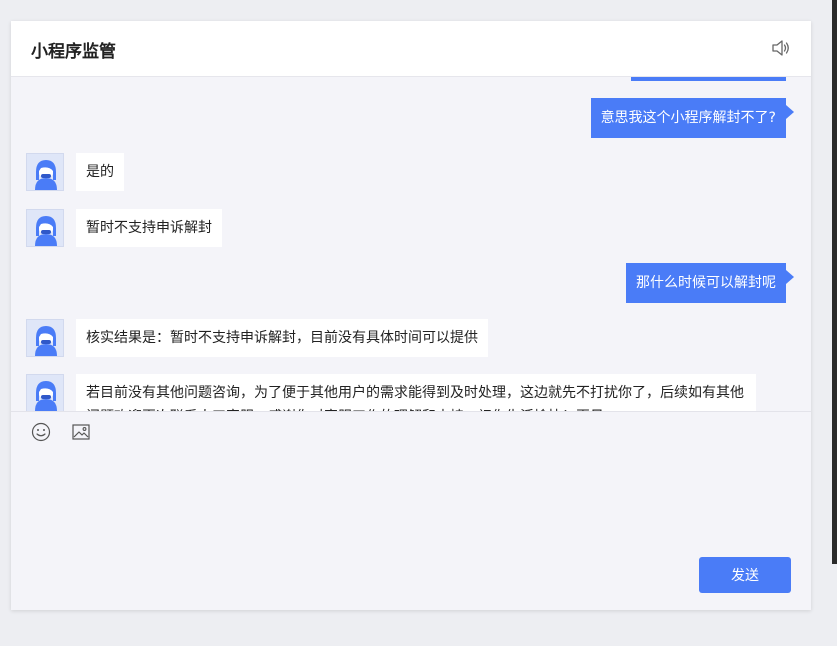 This screenshot has width=837, height=646. I want to click on outgoing-bubble: 意思我这个小程序解封不了?, so click(692, 118).